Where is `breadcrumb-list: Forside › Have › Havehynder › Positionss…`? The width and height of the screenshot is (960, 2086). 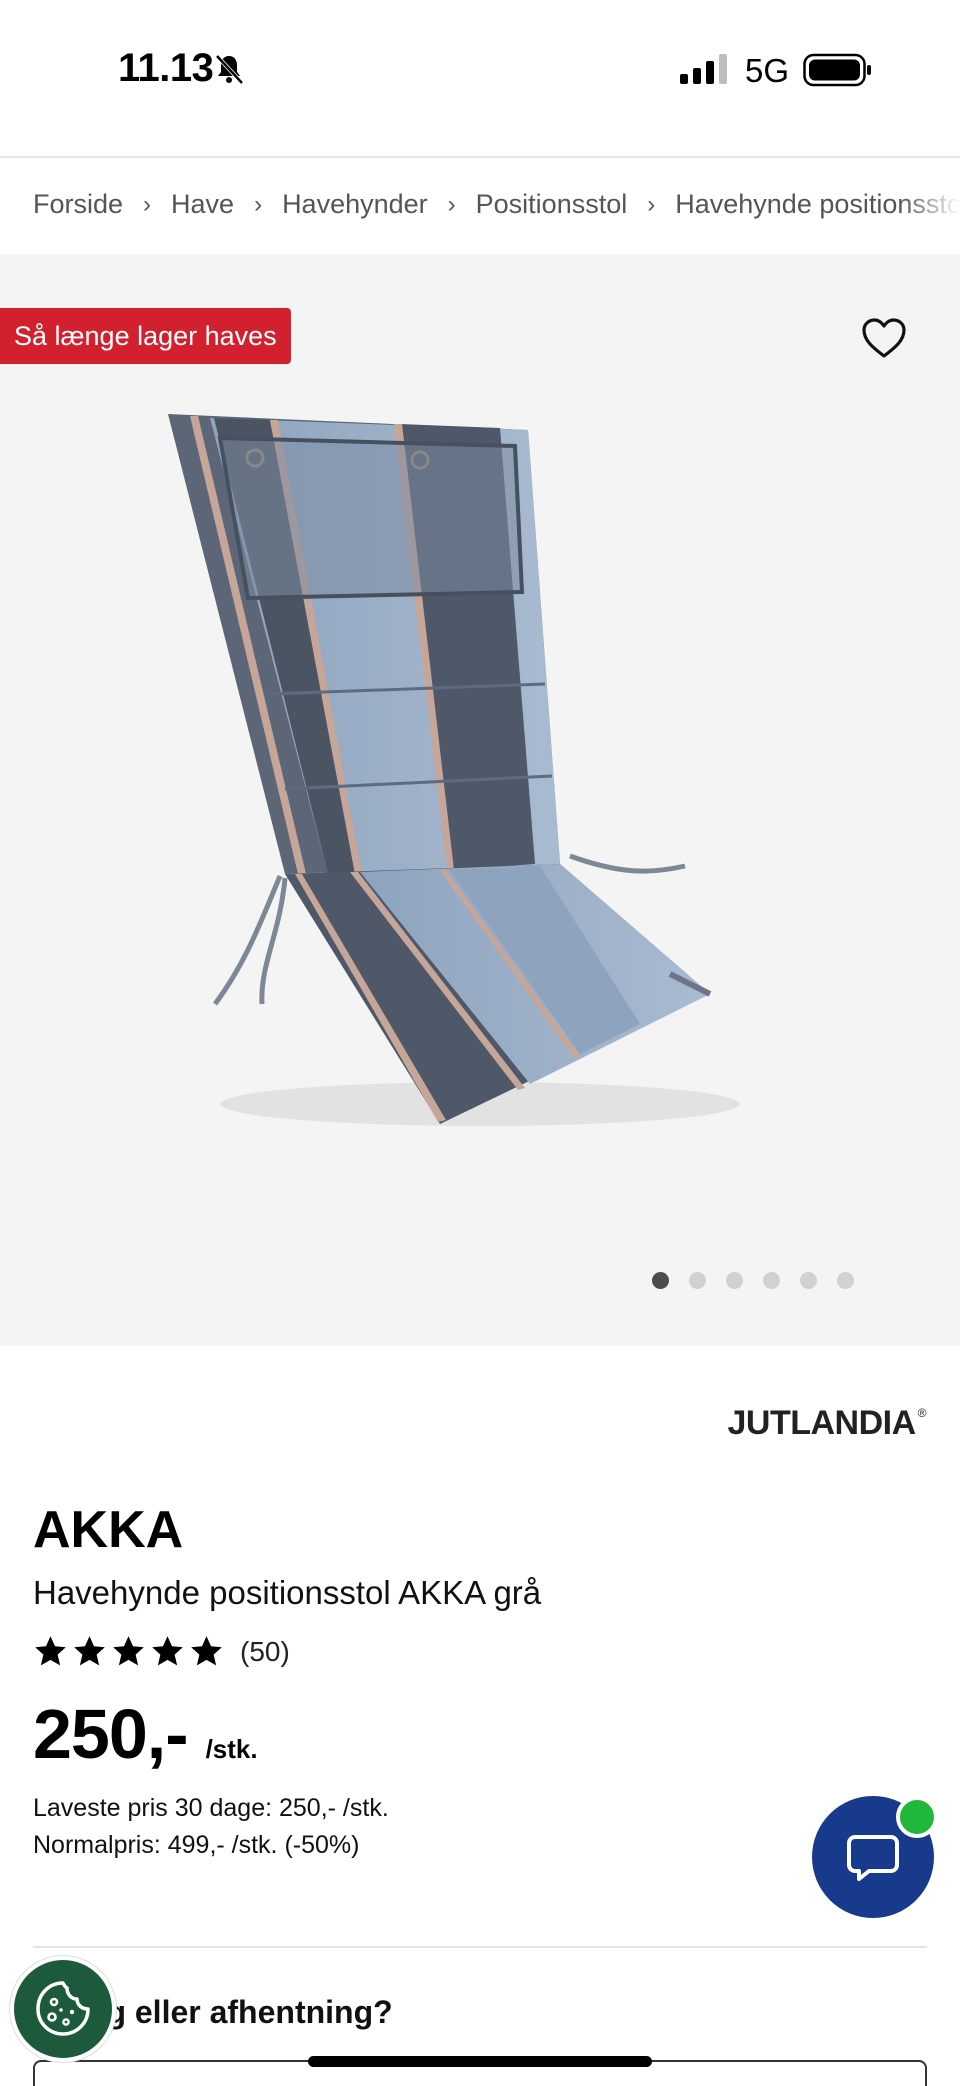
breadcrumb-list: Forside › Have › Havehynder › Positionss… is located at coordinates (496, 204).